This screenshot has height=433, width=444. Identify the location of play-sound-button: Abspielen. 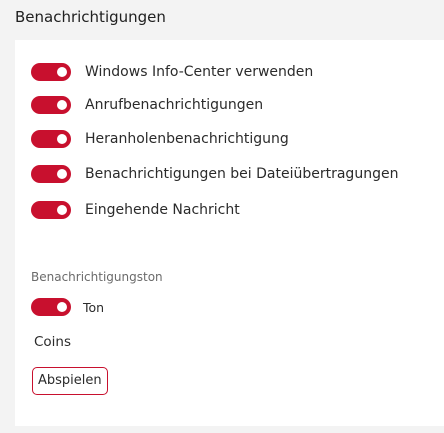
(70, 381).